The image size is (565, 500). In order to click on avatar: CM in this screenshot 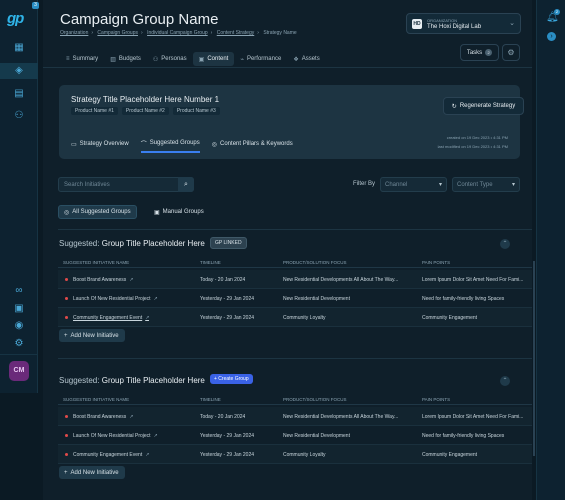, I will do `click(19, 371)`.